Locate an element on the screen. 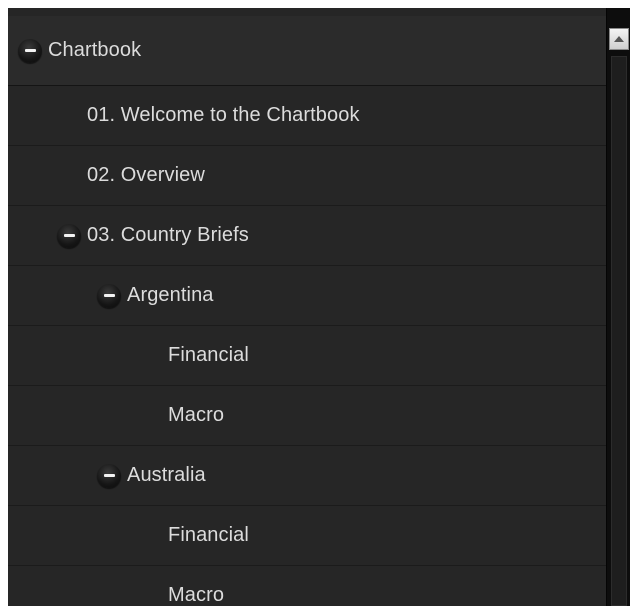 This screenshot has height=606, width=632. tree-node-argentina-macro: Macro is located at coordinates (307, 416).